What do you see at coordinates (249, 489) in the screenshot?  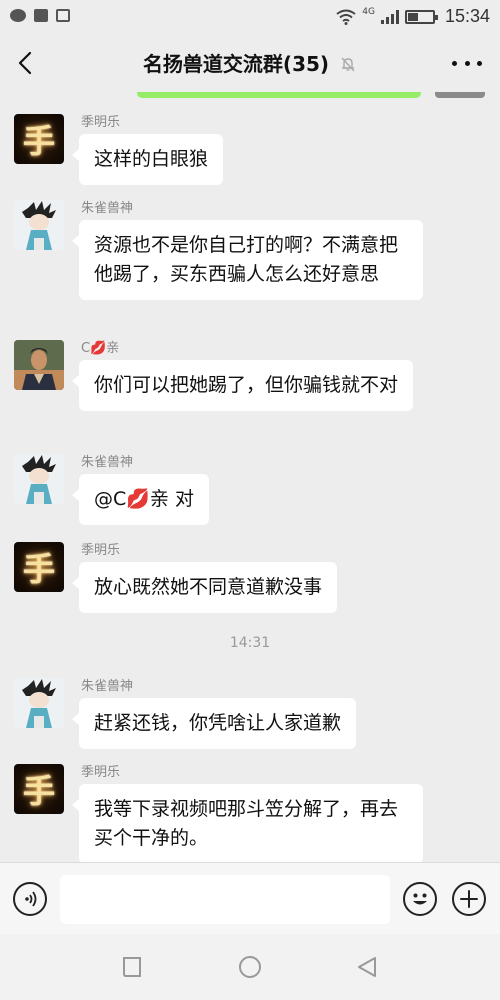 I see `message-item: 朱雀兽神 @C💋亲 对` at bounding box center [249, 489].